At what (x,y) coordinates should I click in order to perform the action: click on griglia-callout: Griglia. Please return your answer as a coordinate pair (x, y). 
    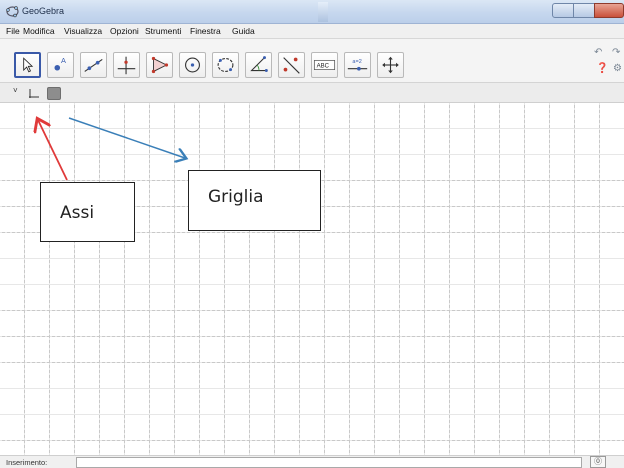
    Looking at the image, I should click on (254, 200).